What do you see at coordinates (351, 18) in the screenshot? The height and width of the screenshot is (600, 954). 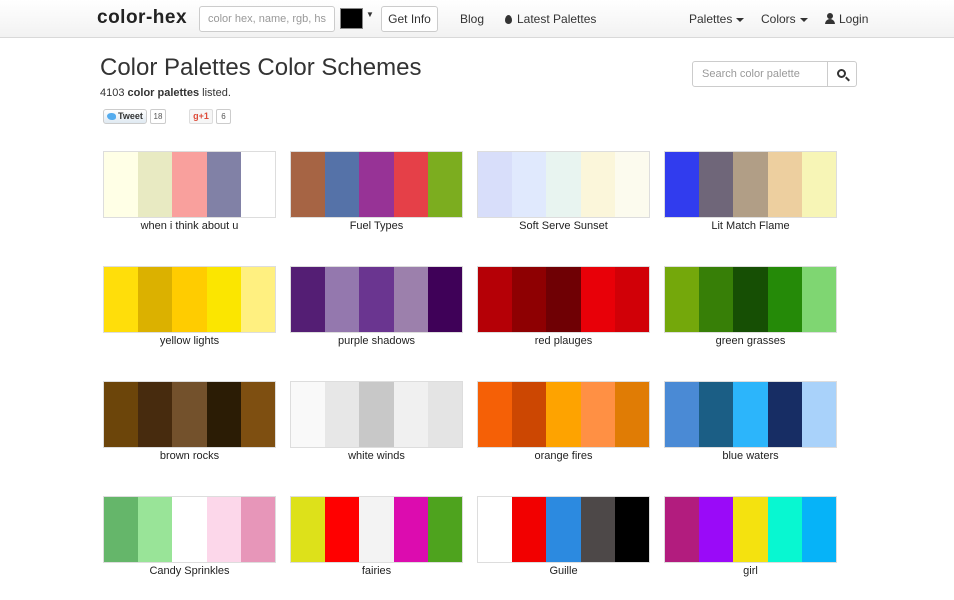 I see `color-picker-swatch` at bounding box center [351, 18].